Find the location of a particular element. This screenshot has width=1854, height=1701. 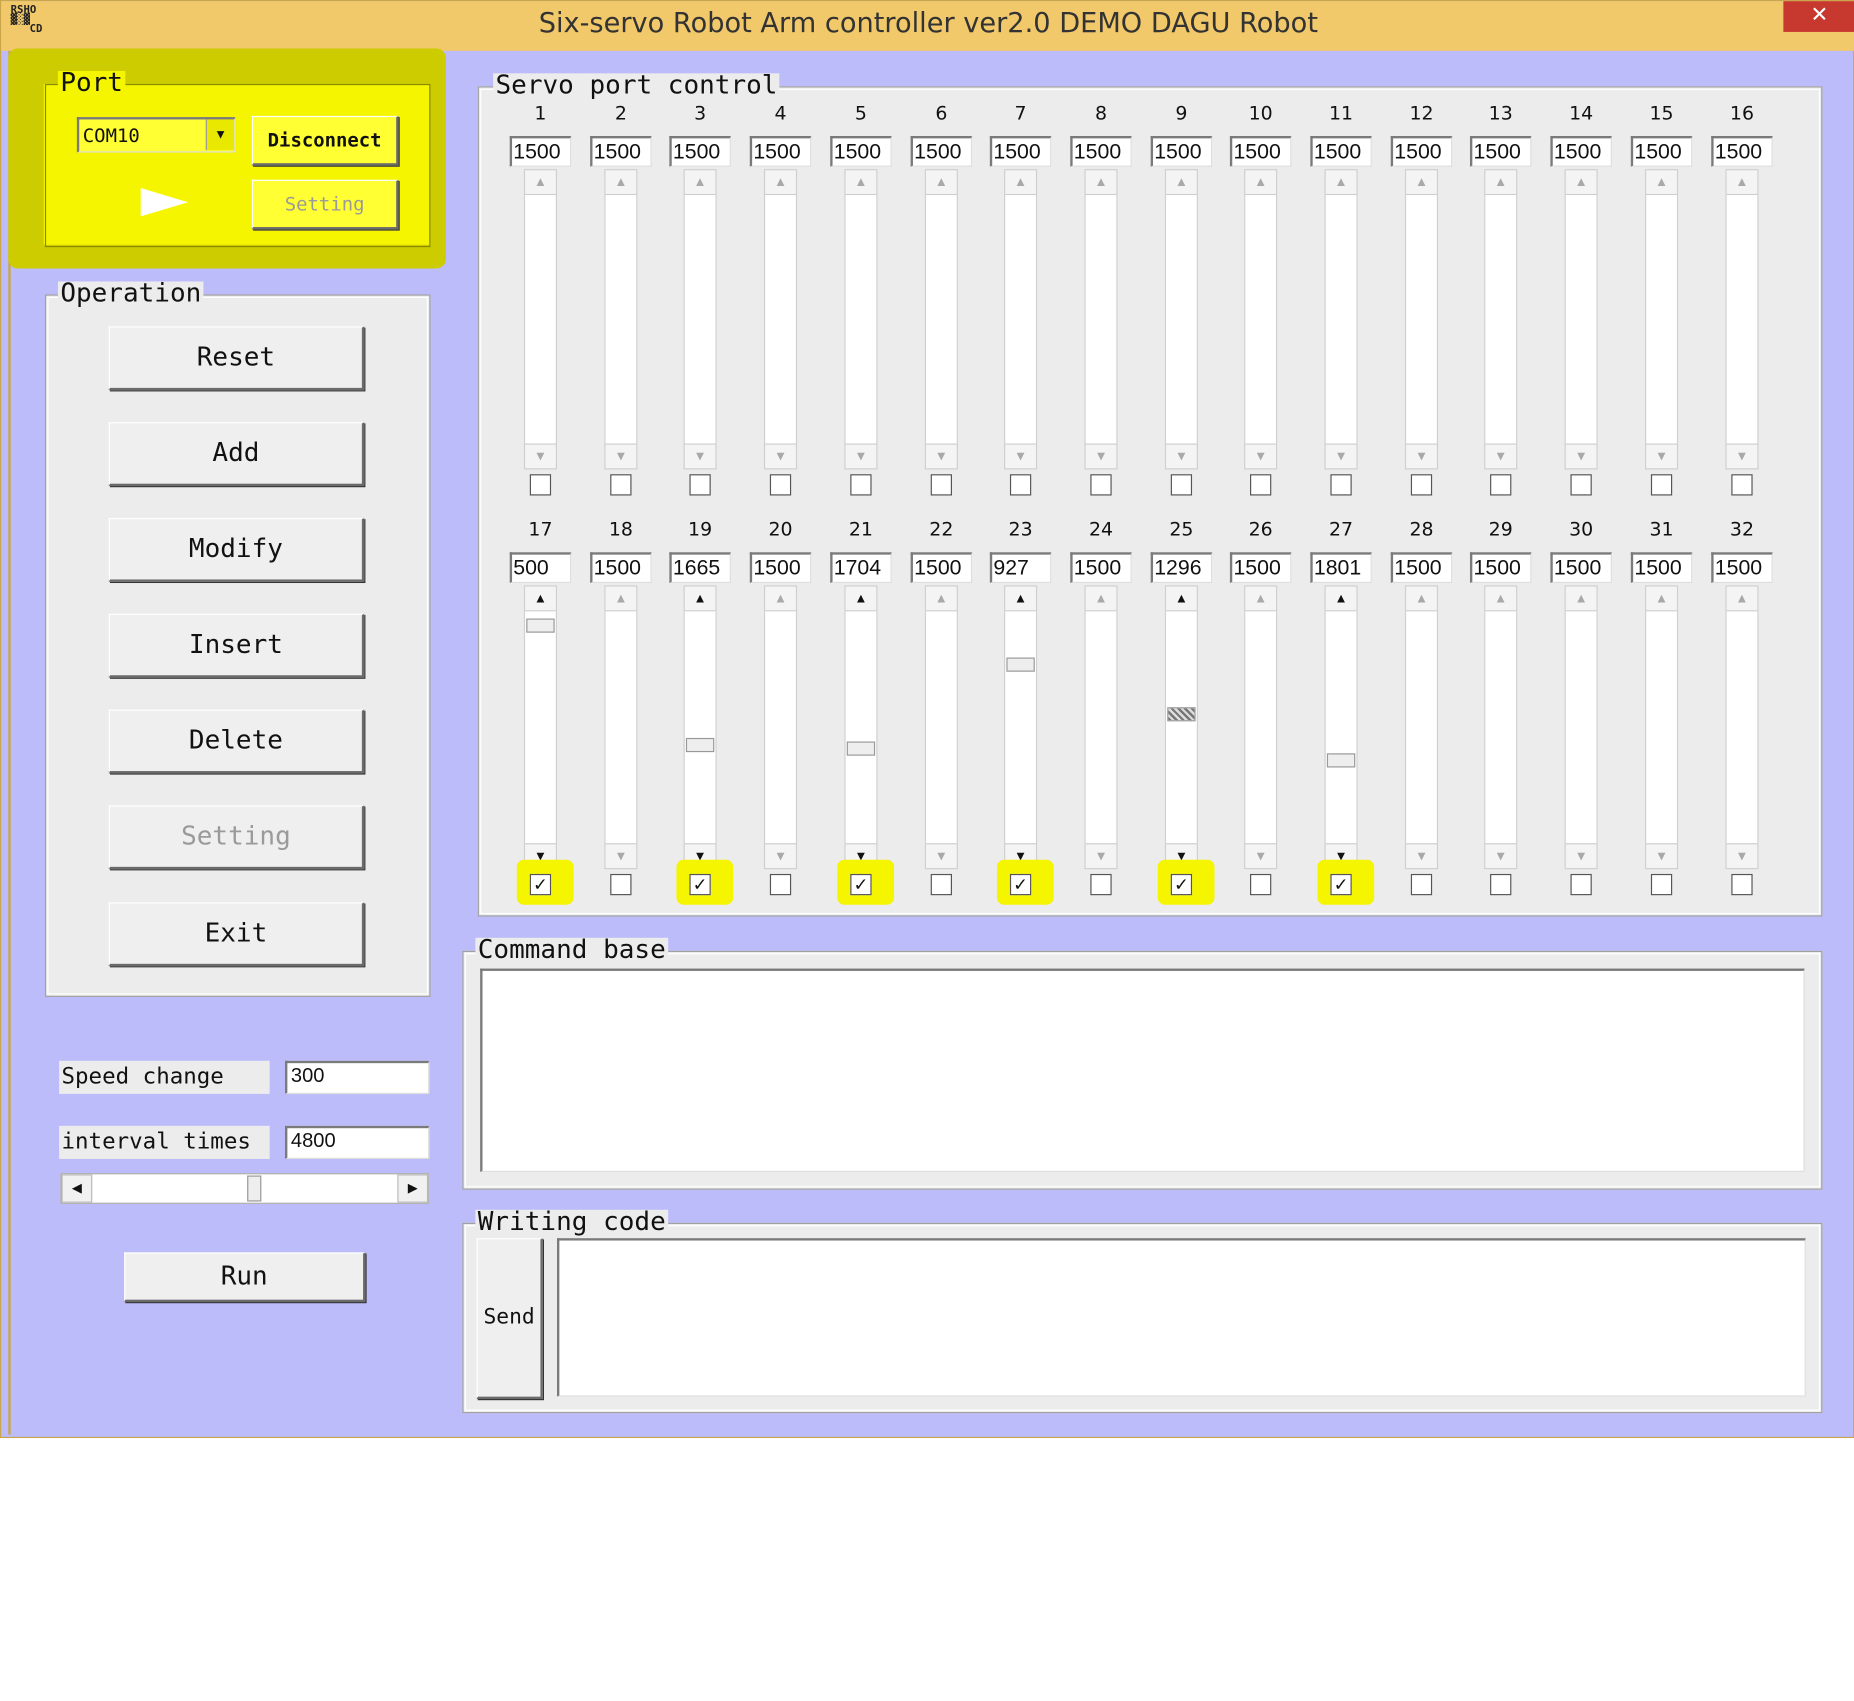

servo-enable-checkbox-21: ✓ is located at coordinates (861, 884).